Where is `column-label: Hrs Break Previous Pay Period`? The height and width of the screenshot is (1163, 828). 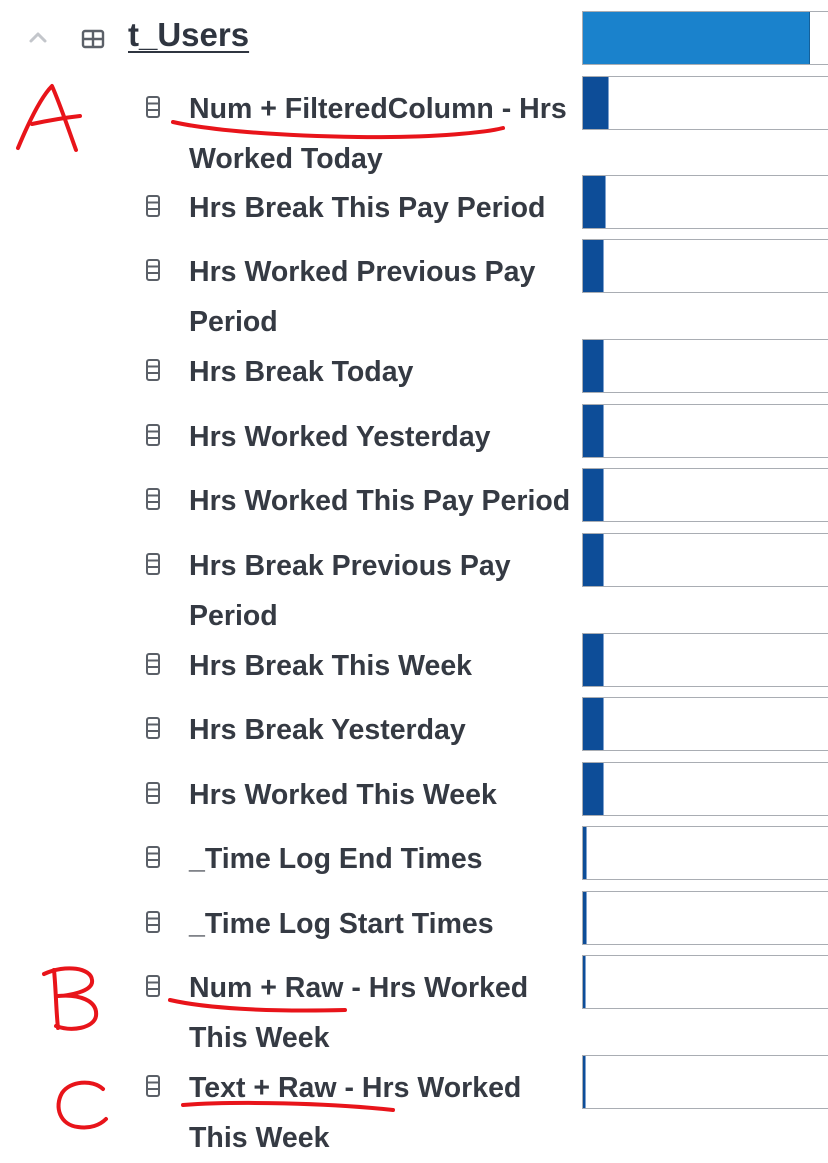 column-label: Hrs Break Previous Pay Period is located at coordinates (386, 591).